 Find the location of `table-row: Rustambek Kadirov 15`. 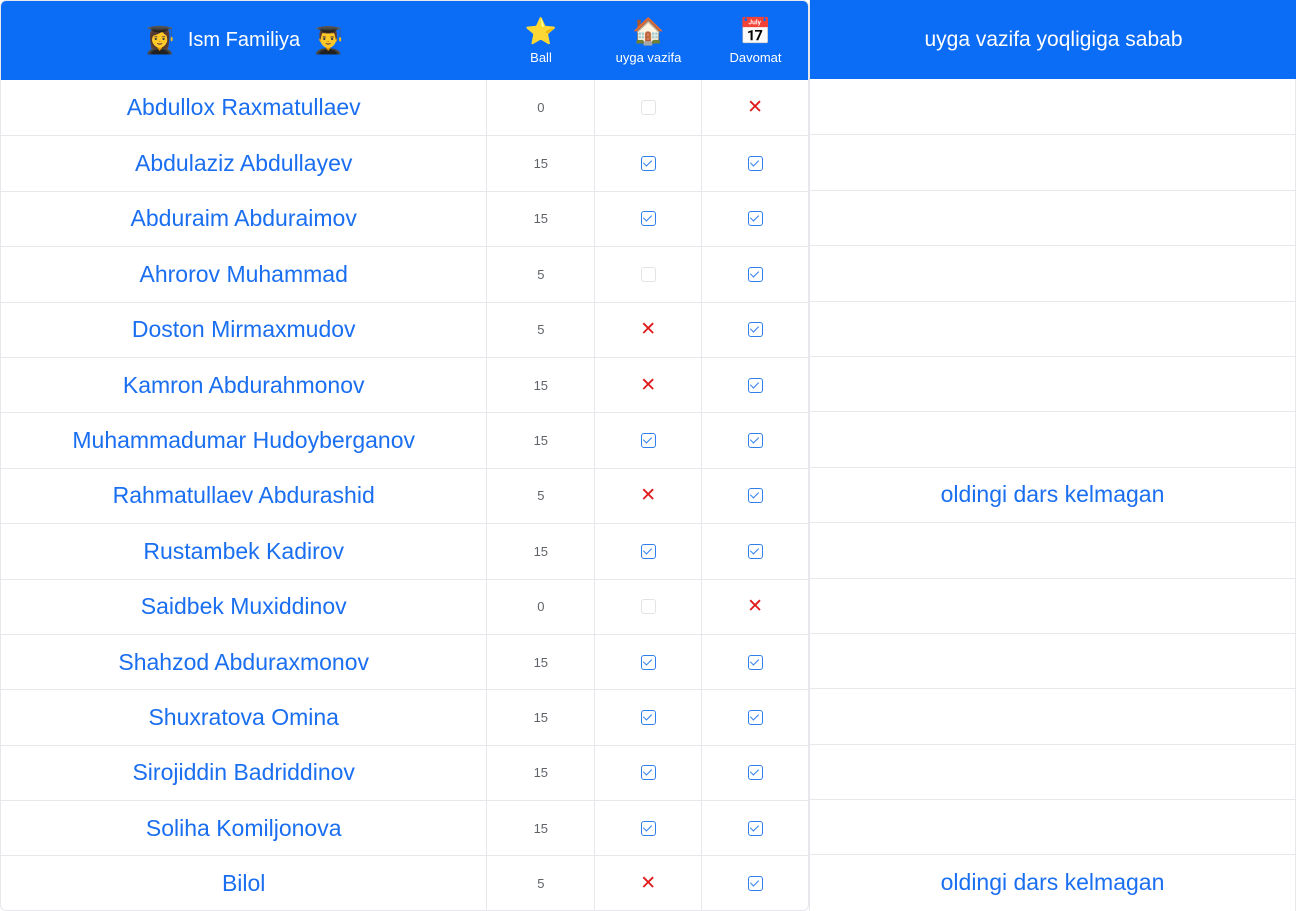

table-row: Rustambek Kadirov 15 is located at coordinates (404, 551).